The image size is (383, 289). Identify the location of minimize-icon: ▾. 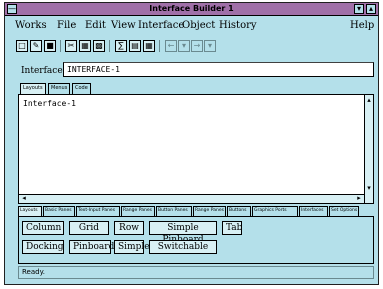
(359, 9).